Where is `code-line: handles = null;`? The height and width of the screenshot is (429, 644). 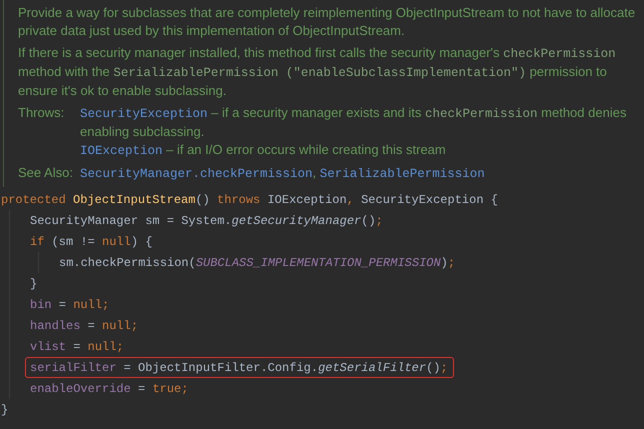 code-line: handles = null; is located at coordinates (84, 326).